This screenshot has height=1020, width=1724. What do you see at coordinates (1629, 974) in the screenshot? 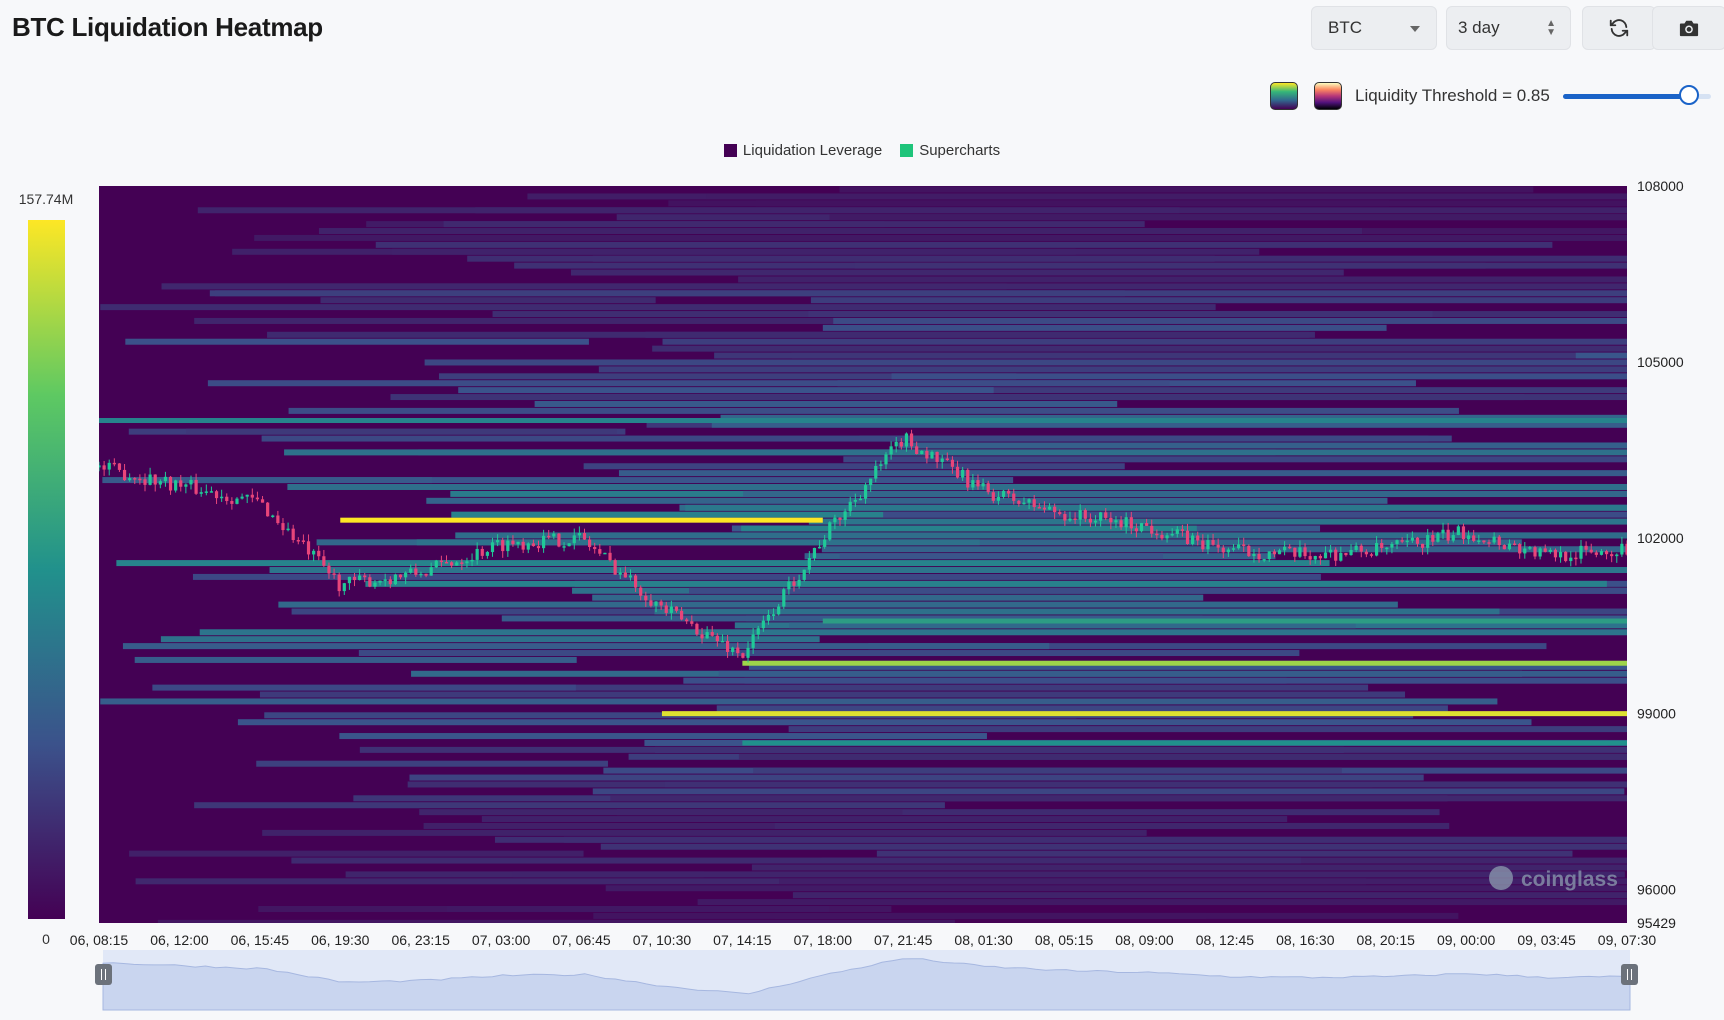
I see `navigator-right-handle` at bounding box center [1629, 974].